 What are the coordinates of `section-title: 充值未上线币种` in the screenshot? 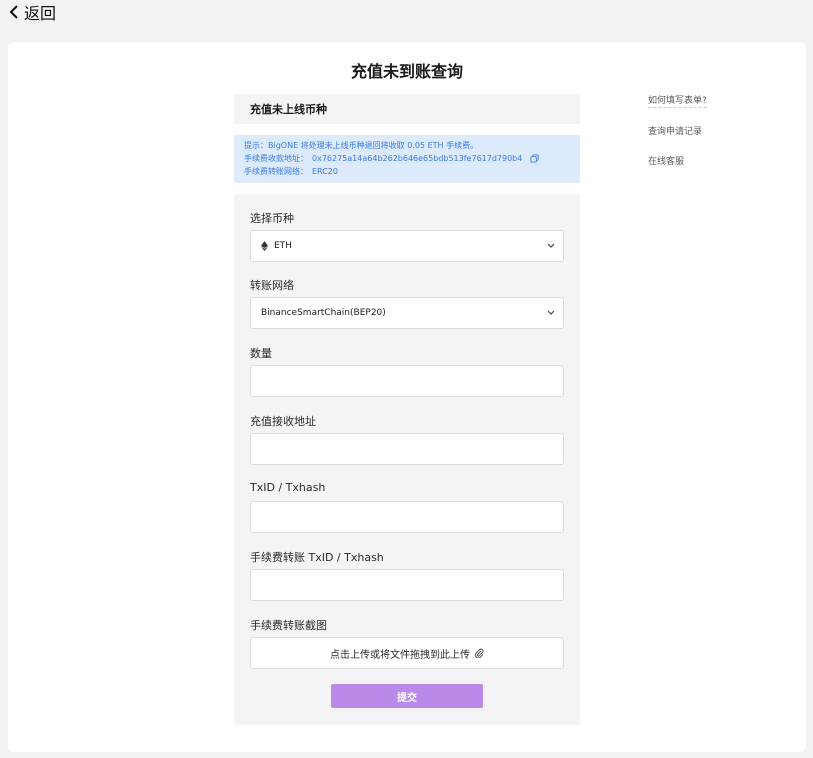 It's located at (288, 109).